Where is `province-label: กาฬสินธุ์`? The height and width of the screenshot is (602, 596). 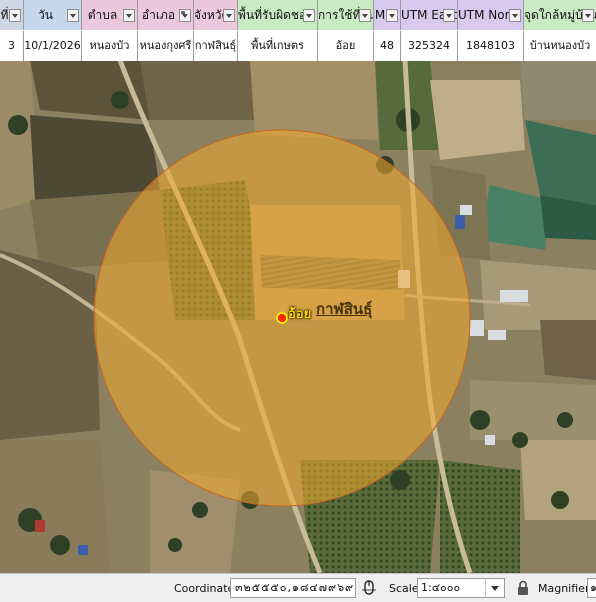 province-label: กาฬสินธุ์ is located at coordinates (344, 309).